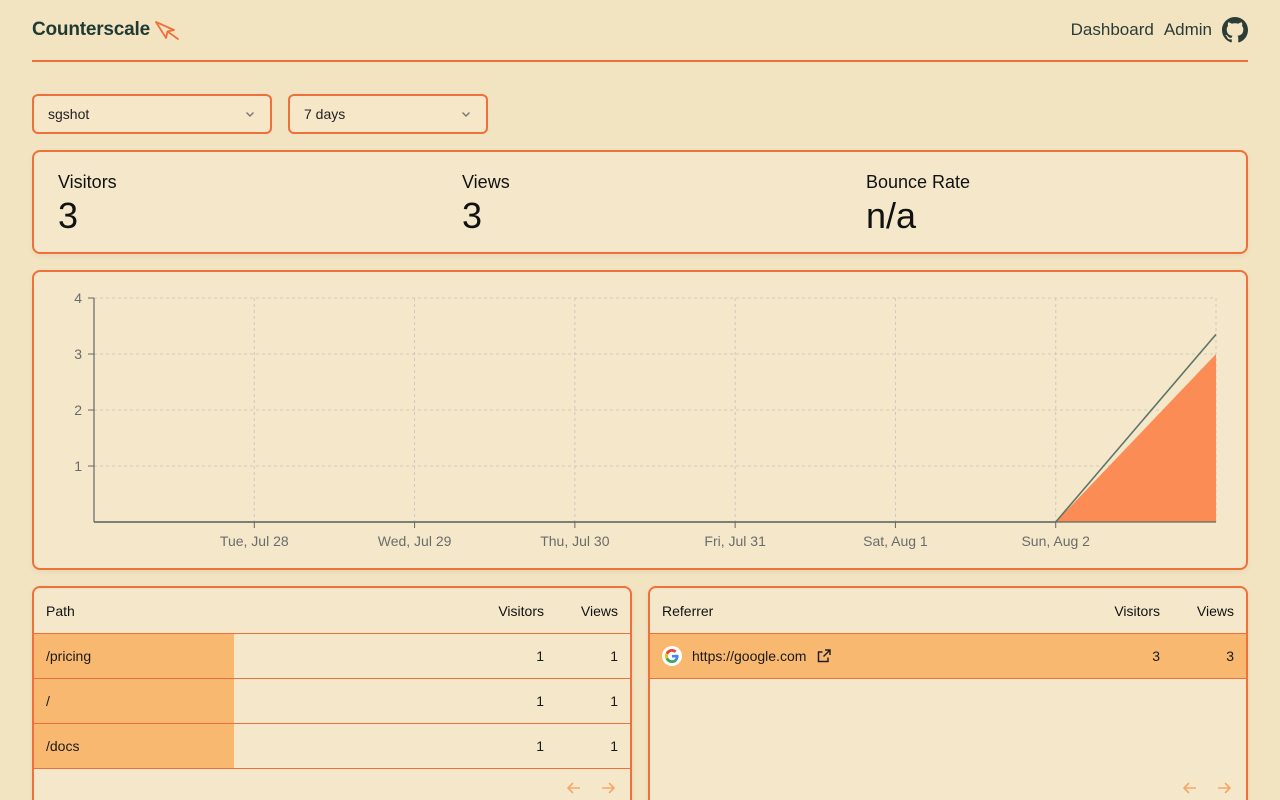  I want to click on table-header: Path Visitors Views, so click(332, 611).